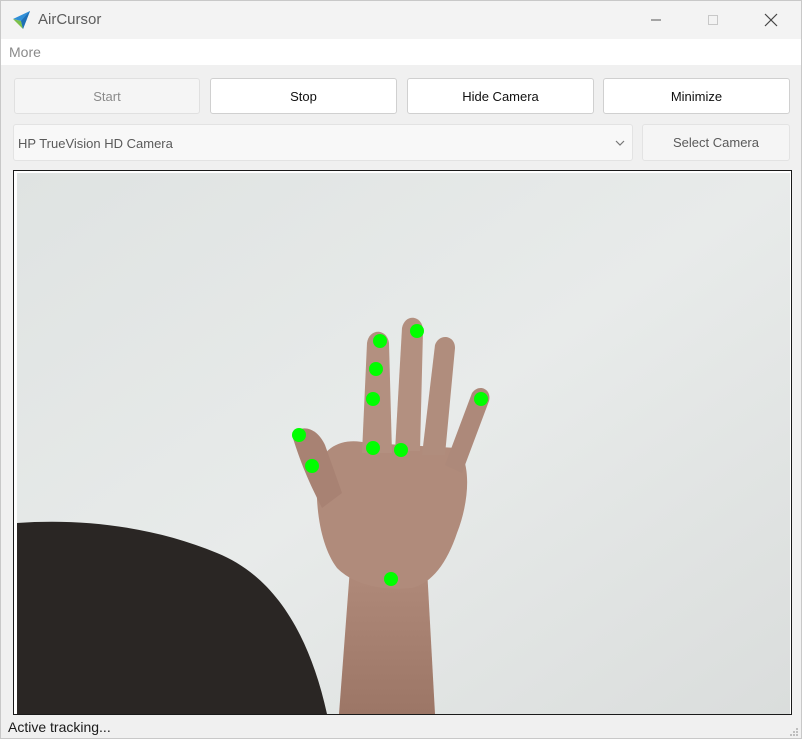 This screenshot has height=739, width=802. I want to click on maximize-window-button, so click(713, 20).